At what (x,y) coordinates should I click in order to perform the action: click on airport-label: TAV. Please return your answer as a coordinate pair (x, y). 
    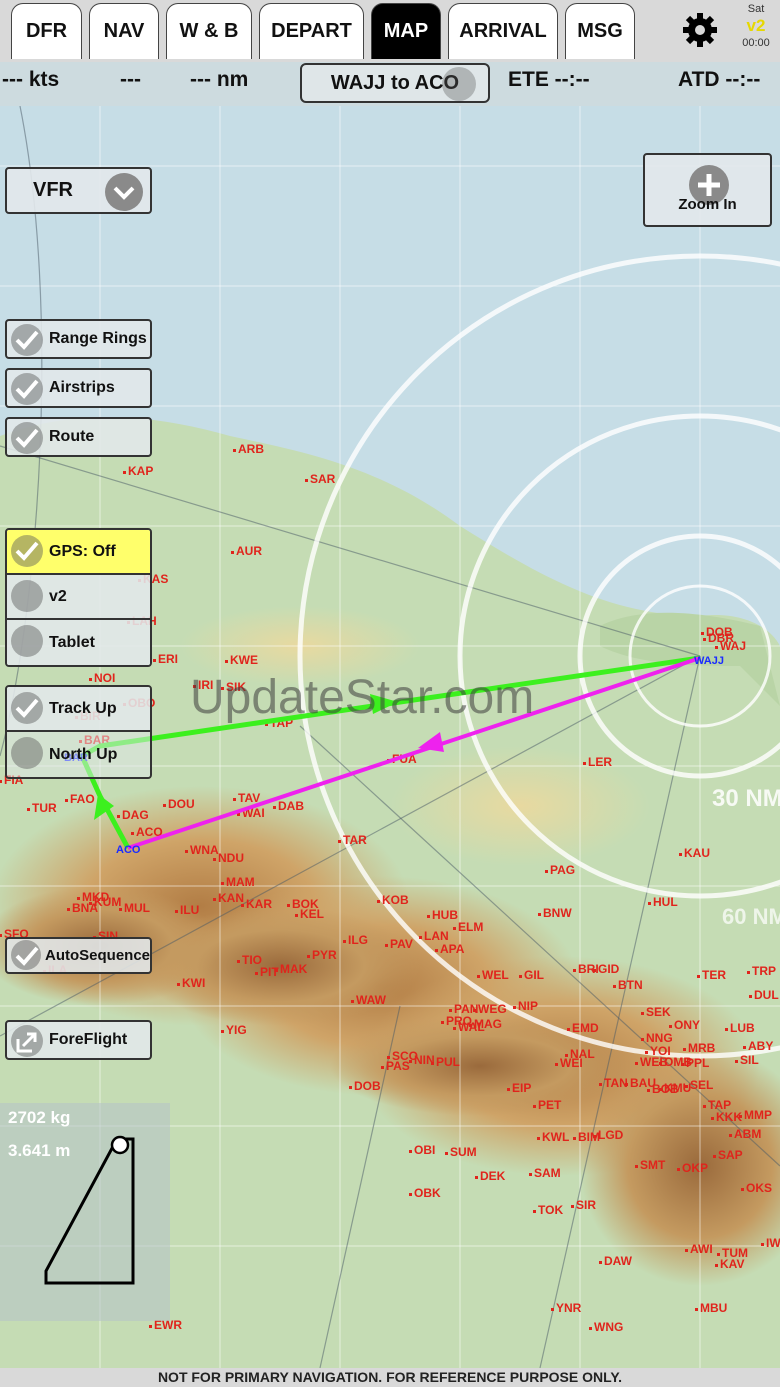
    Looking at the image, I should click on (249, 798).